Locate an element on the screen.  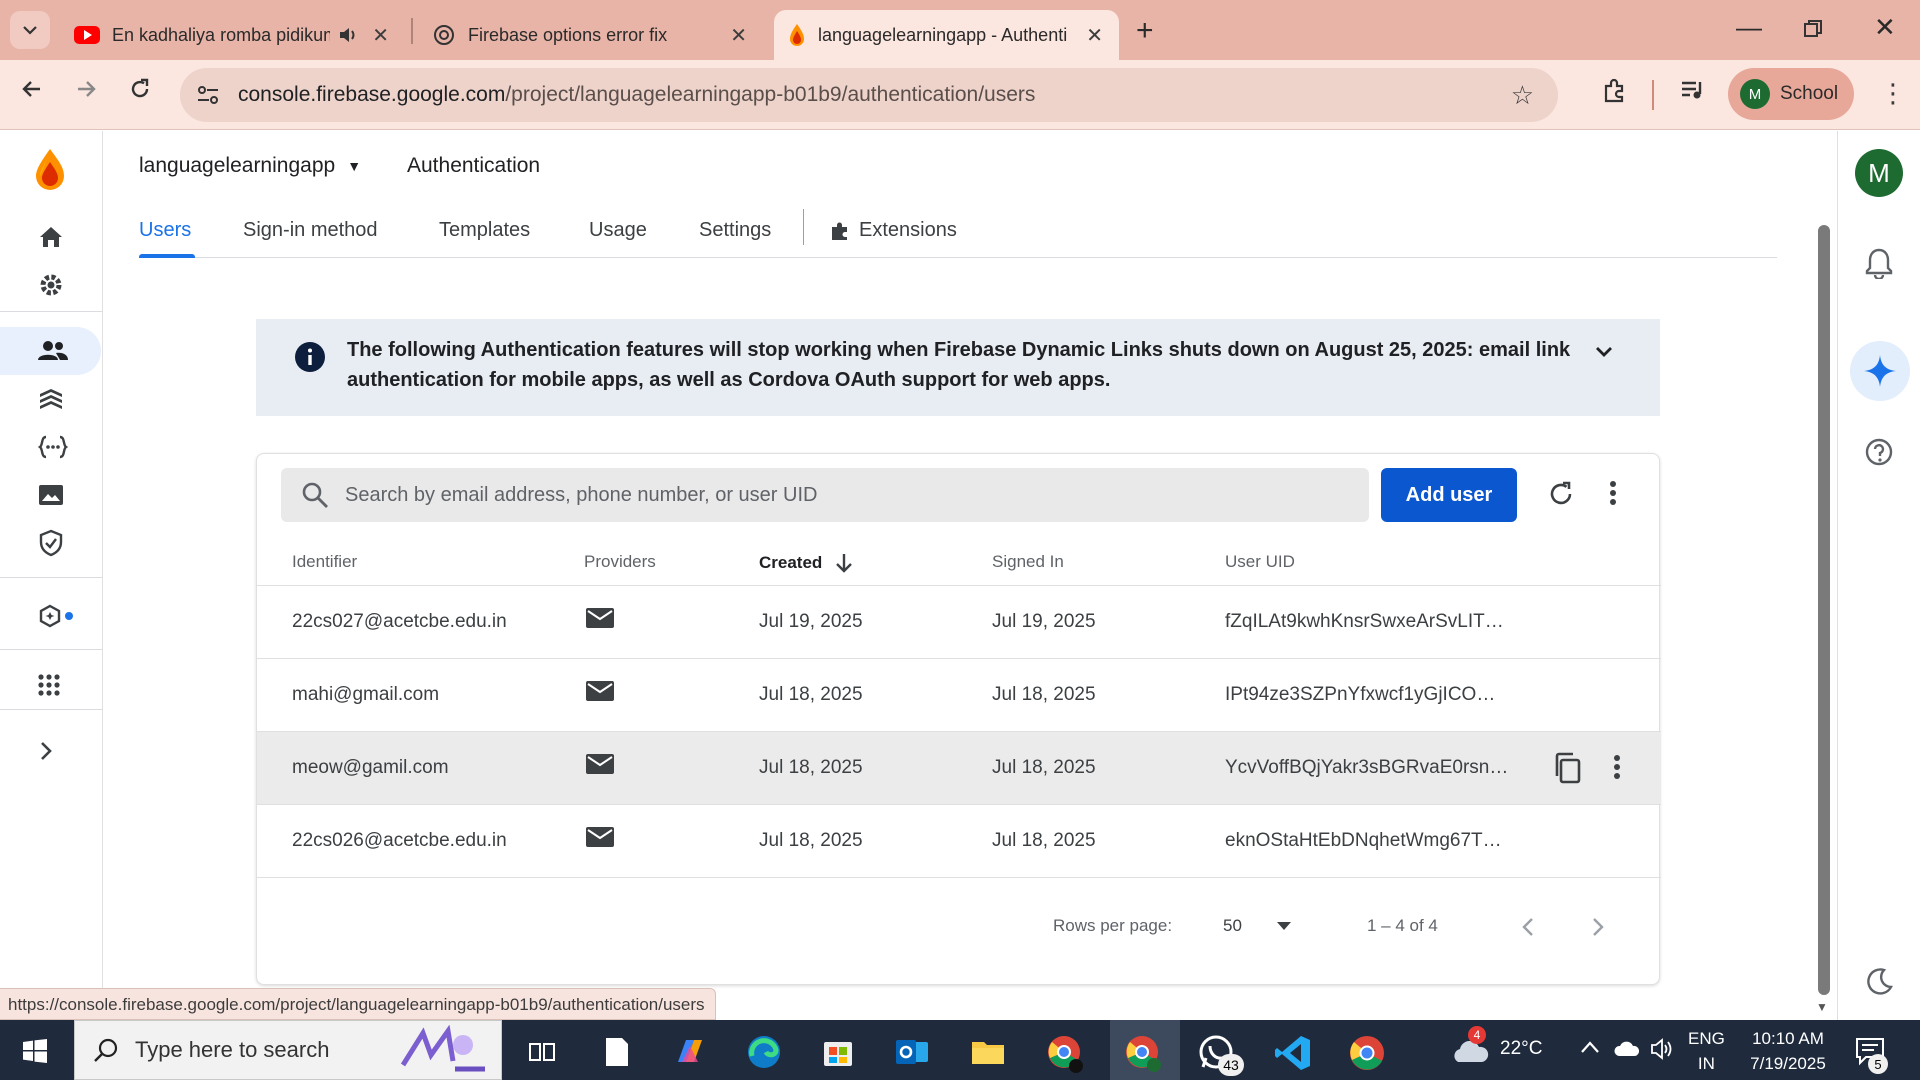
edge-browser-icon is located at coordinates (764, 1052).